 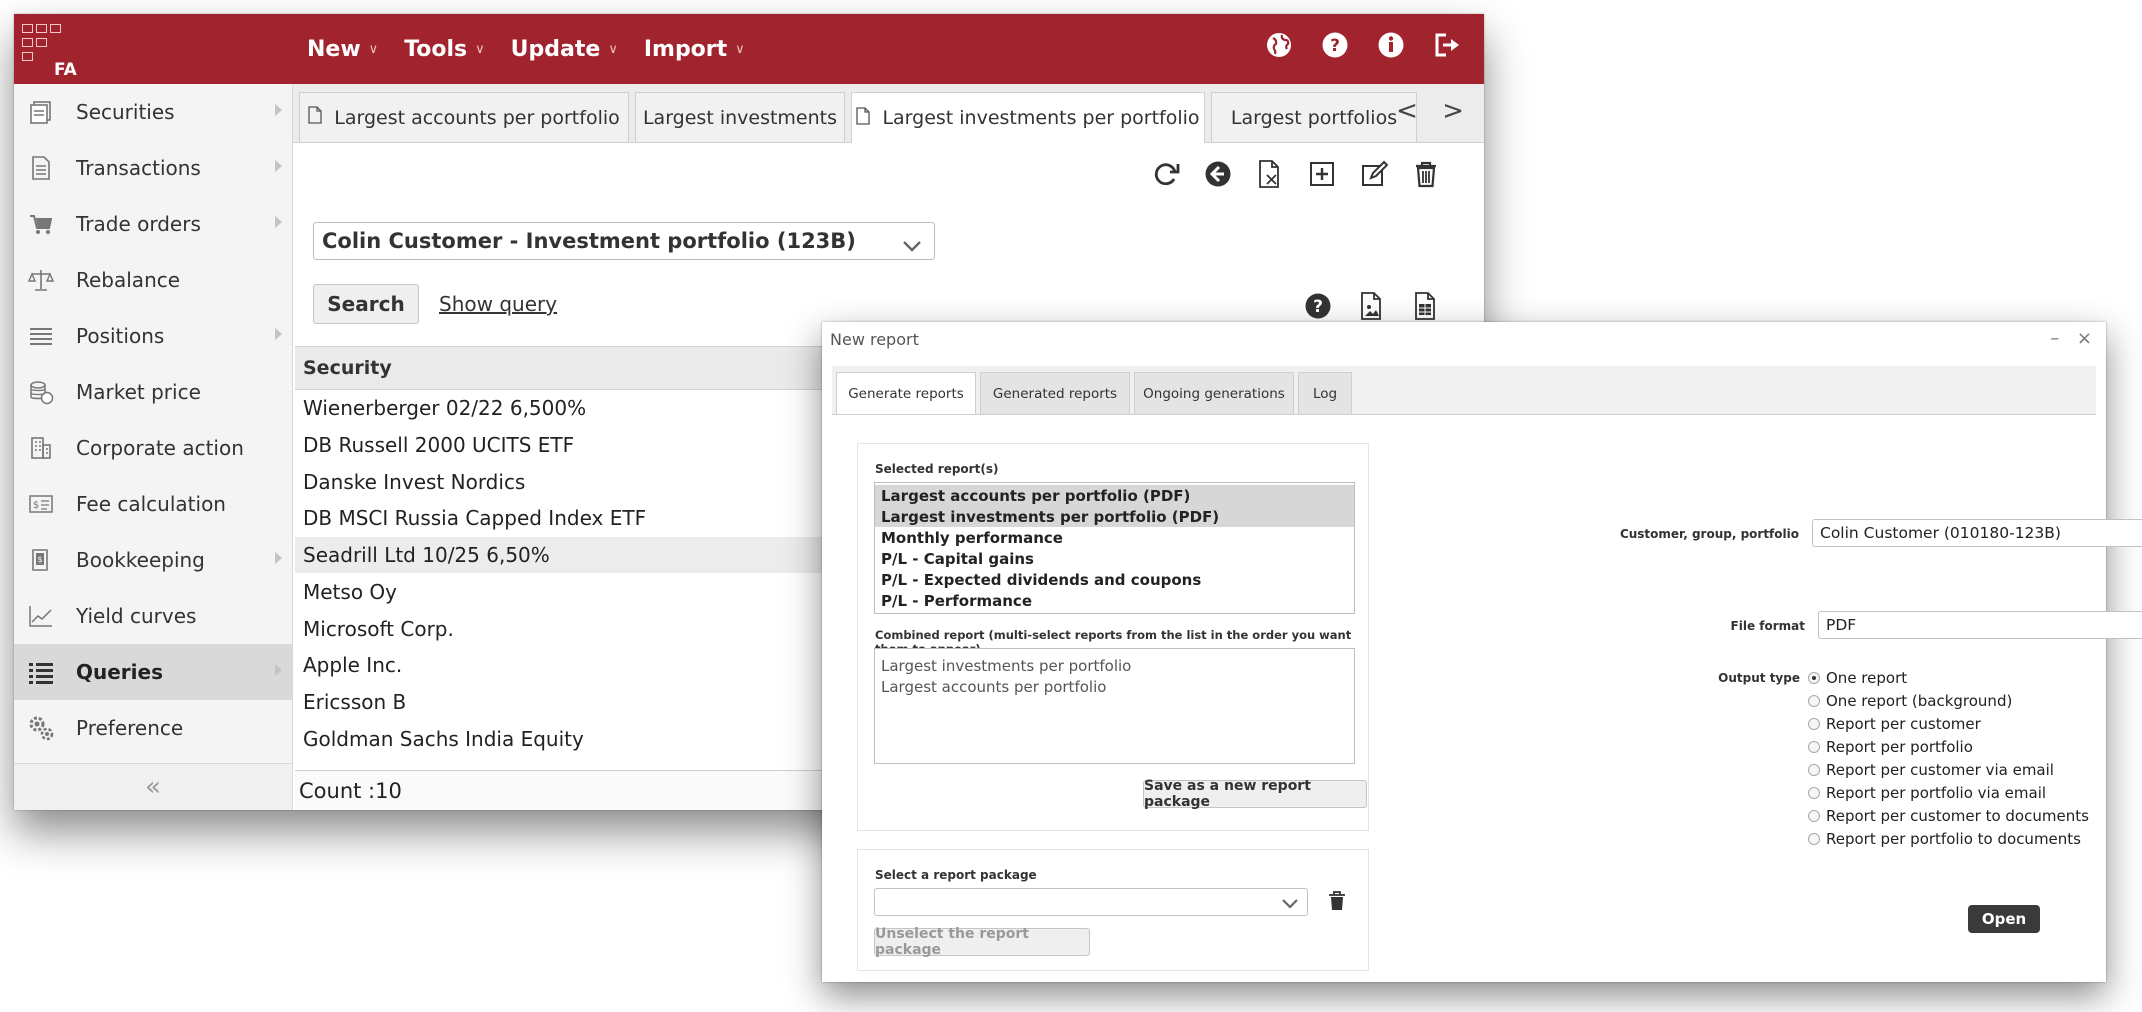 What do you see at coordinates (1814, 678) in the screenshot?
I see `radio-checked-icon` at bounding box center [1814, 678].